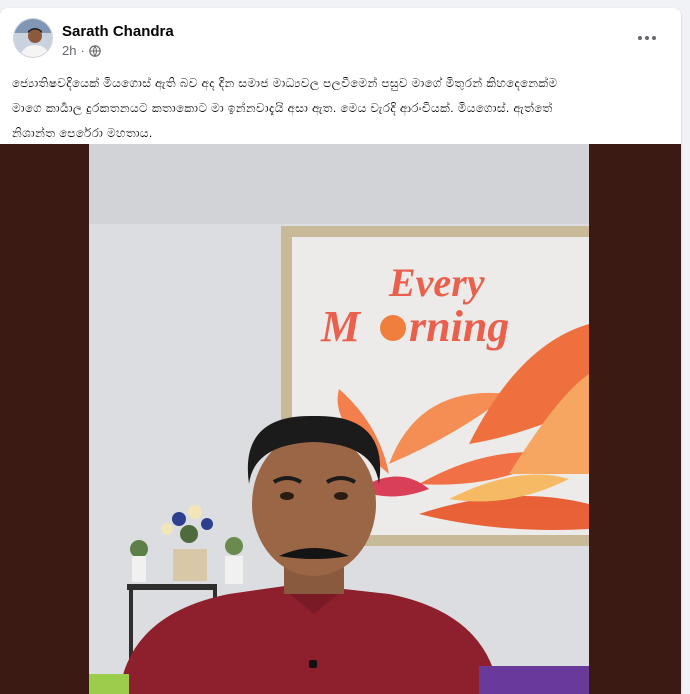  Describe the element at coordinates (82, 133) in the screenshot. I see `post-text-line: නිශාන්ත පෙරේරා මහතාය.` at that location.